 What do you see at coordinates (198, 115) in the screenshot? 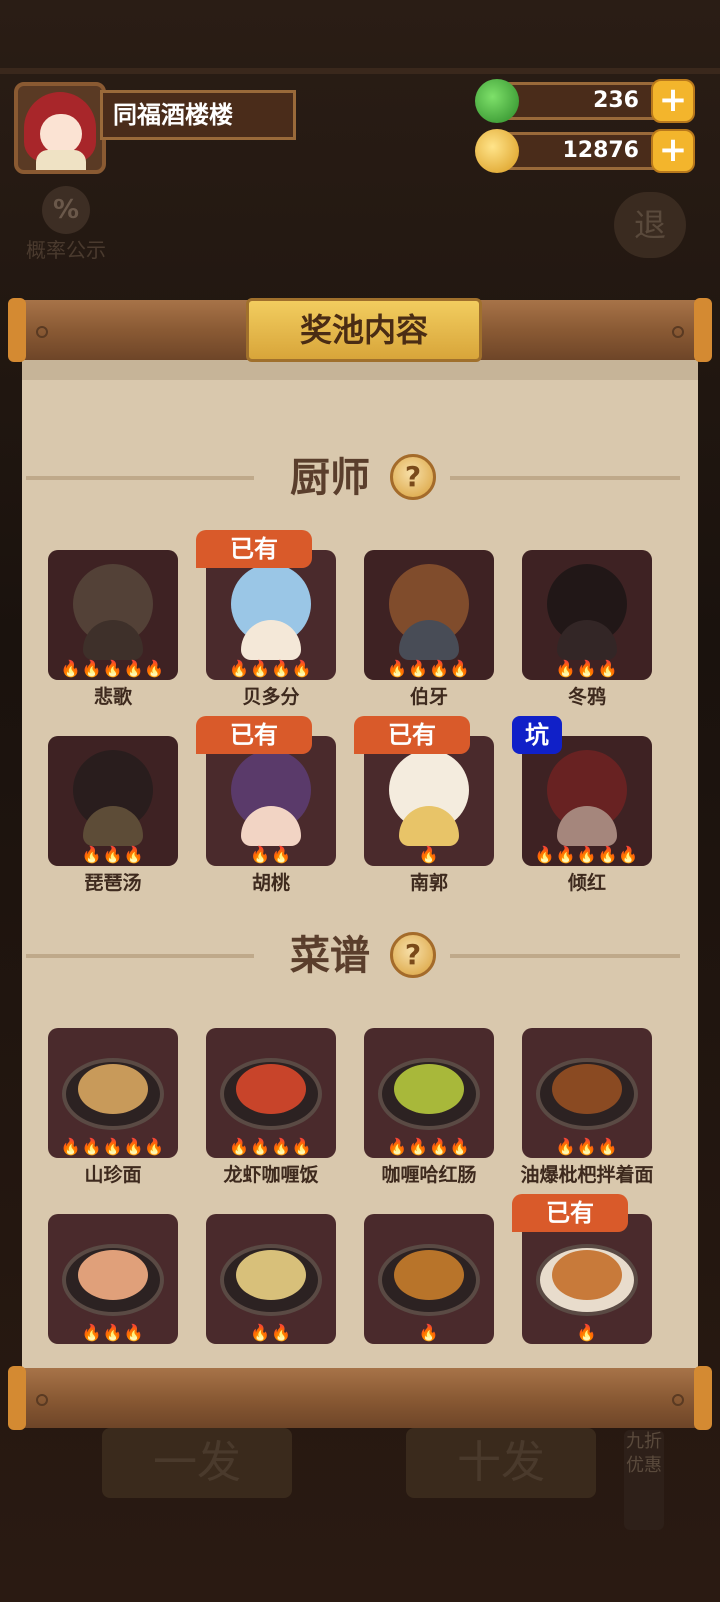
I see `player-name: 同福酒楼楼` at bounding box center [198, 115].